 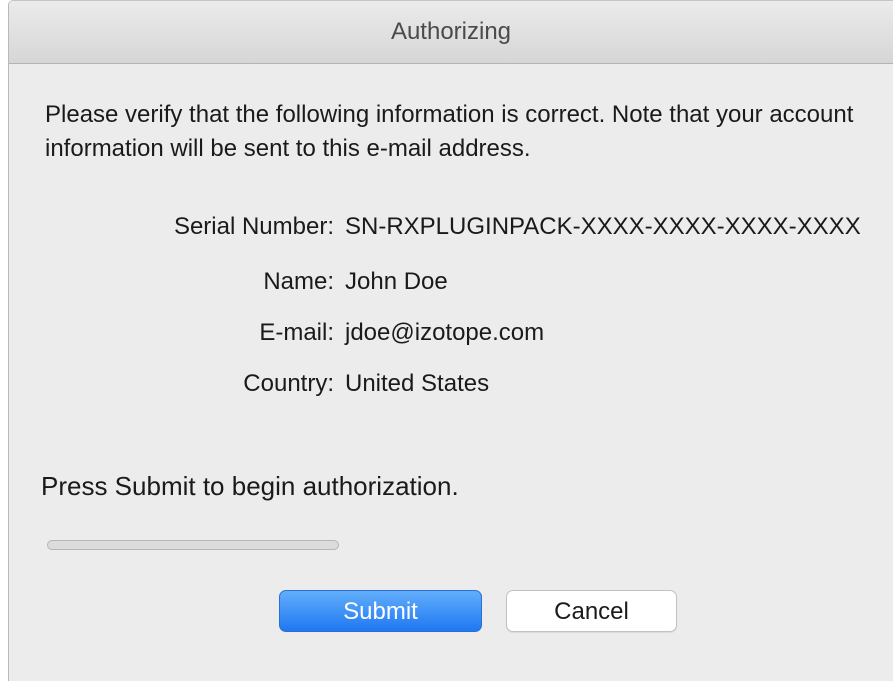 What do you see at coordinates (396, 281) in the screenshot?
I see `name-value: John Doe` at bounding box center [396, 281].